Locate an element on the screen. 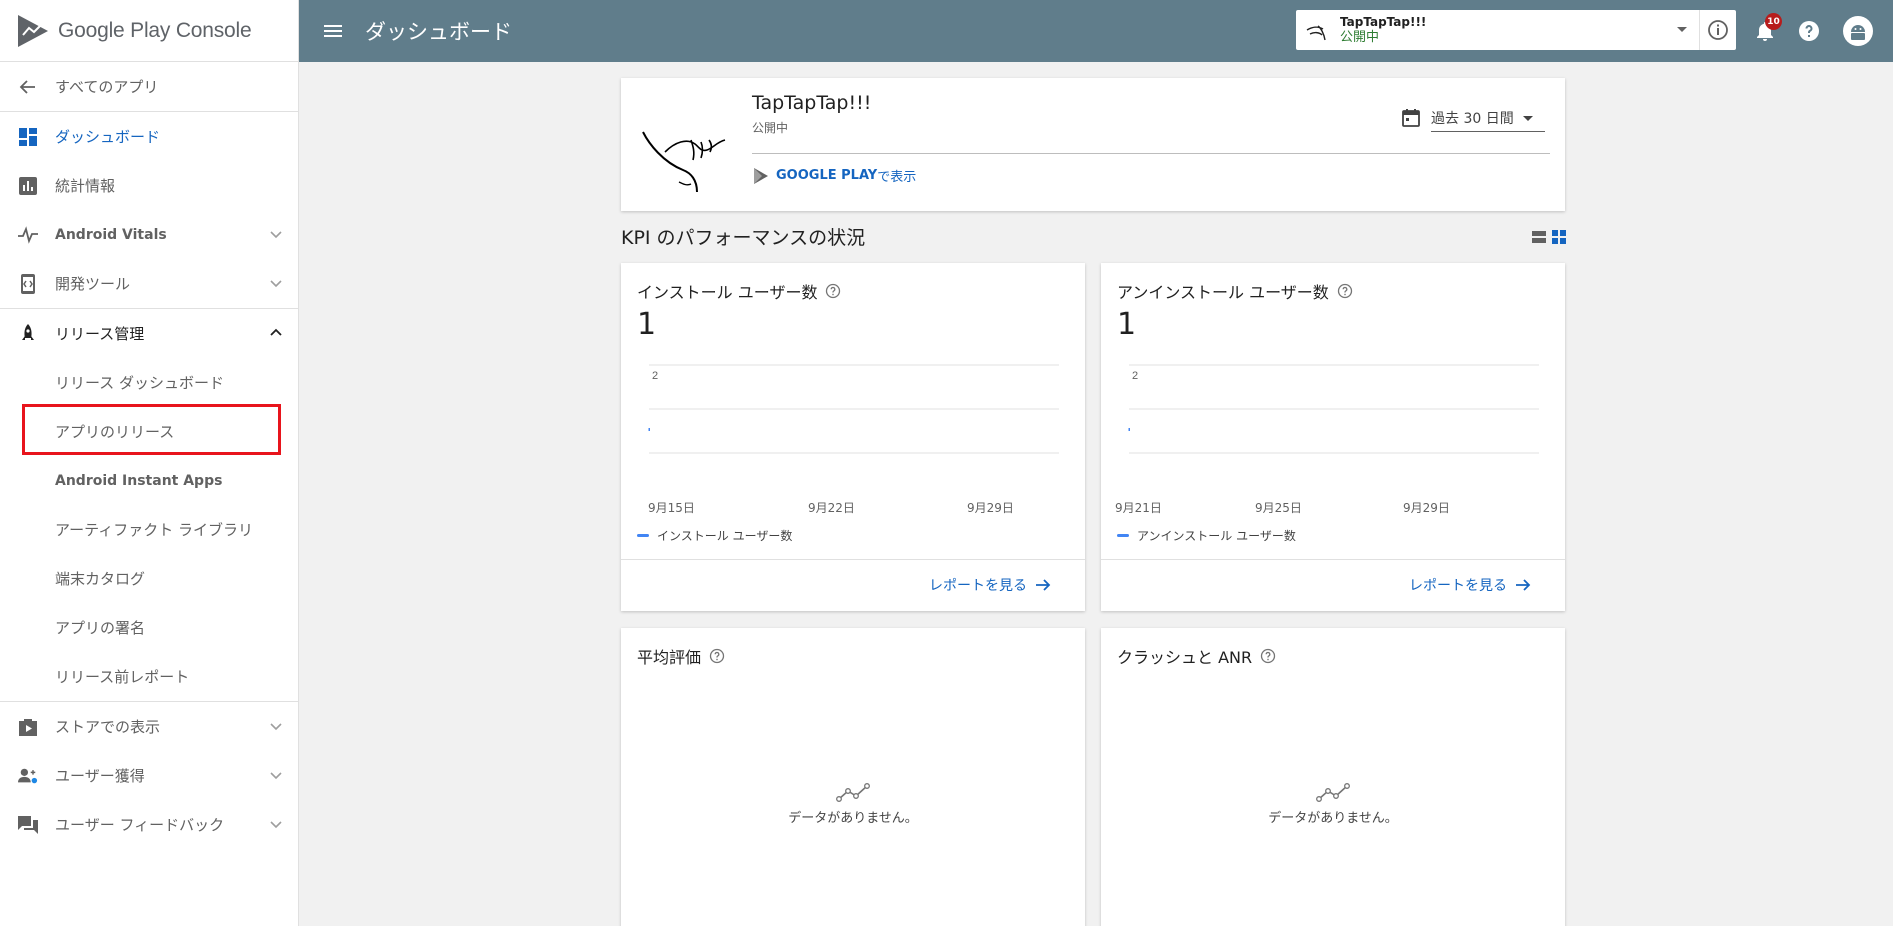 This screenshot has height=926, width=1893. arrow-back-icon is located at coordinates (28, 87).